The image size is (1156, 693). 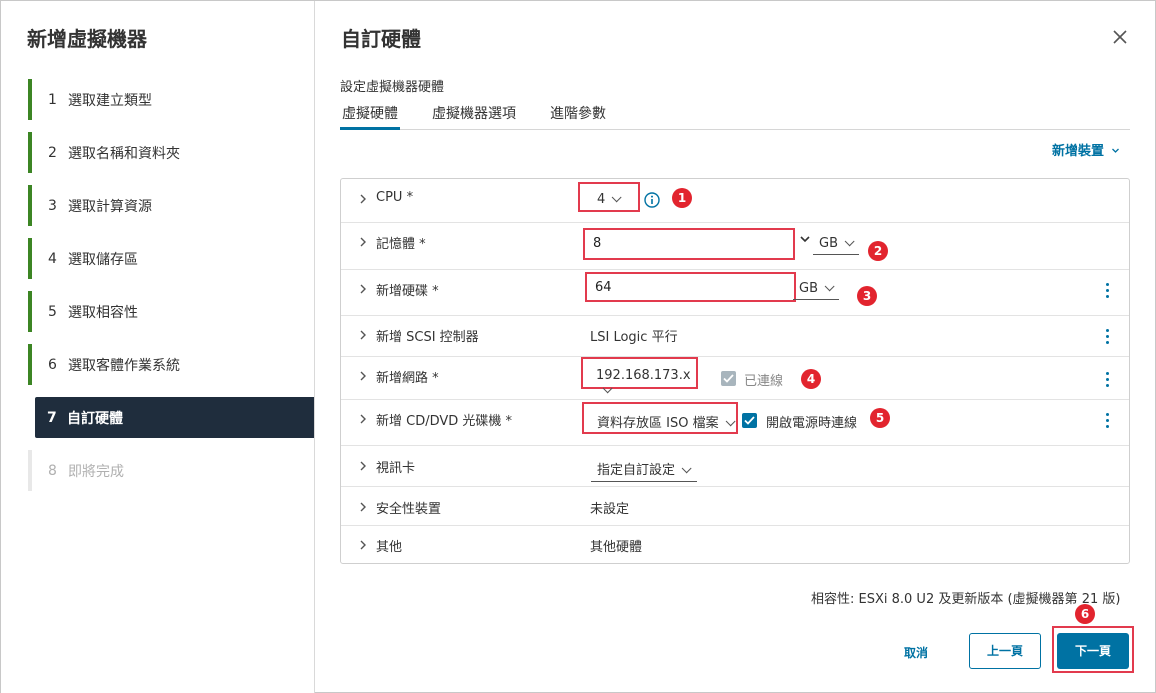 I want to click on hw-row-disk: 新增硬碟 * 64 GB 3, so click(x=735, y=293).